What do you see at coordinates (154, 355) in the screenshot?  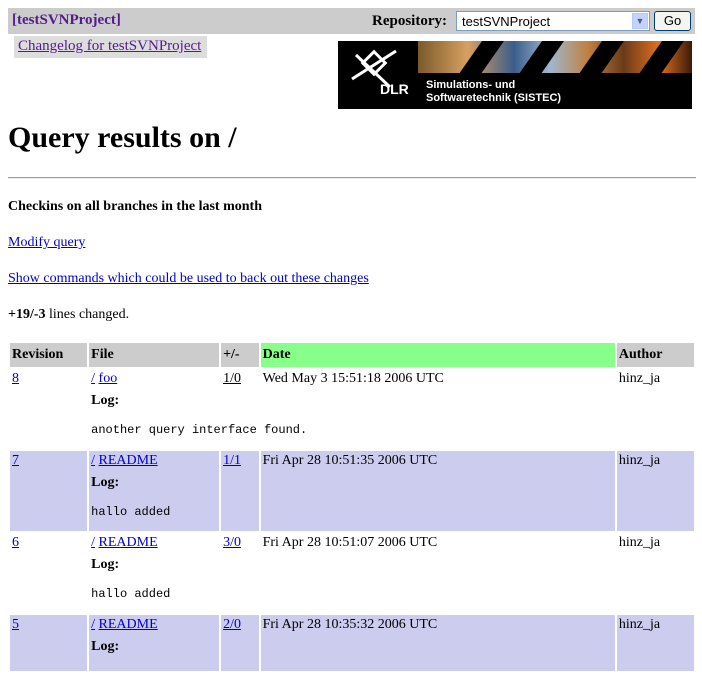 I see `header-file: File` at bounding box center [154, 355].